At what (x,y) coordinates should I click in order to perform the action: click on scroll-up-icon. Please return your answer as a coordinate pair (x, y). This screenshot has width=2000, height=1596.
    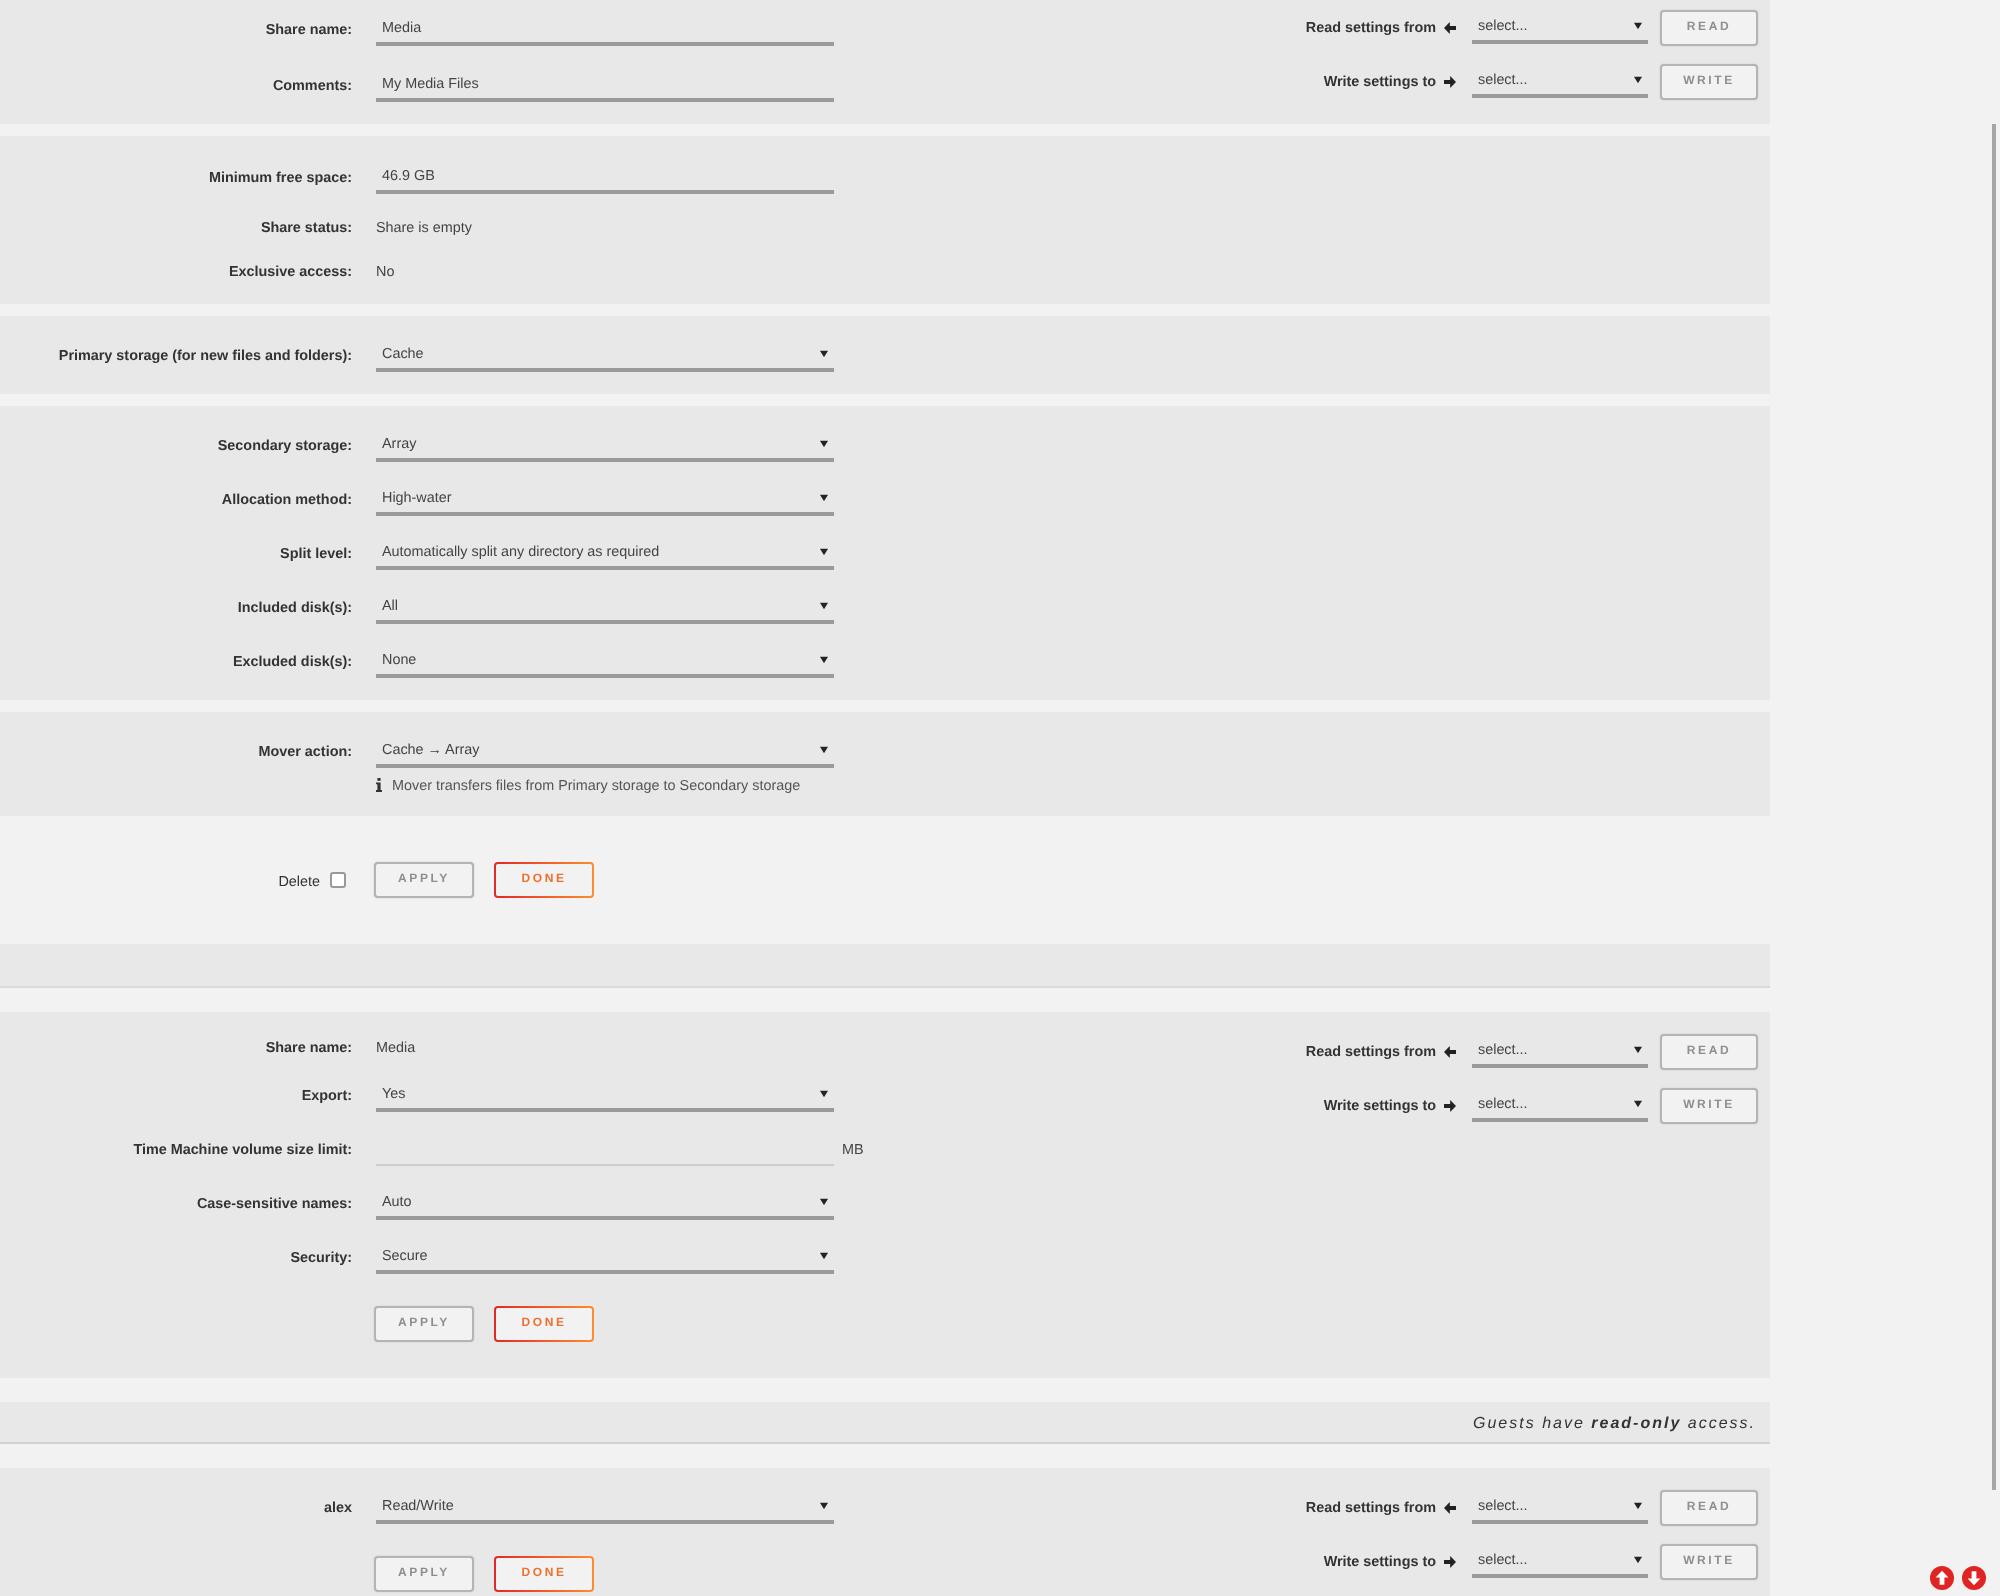
    Looking at the image, I should click on (1942, 1578).